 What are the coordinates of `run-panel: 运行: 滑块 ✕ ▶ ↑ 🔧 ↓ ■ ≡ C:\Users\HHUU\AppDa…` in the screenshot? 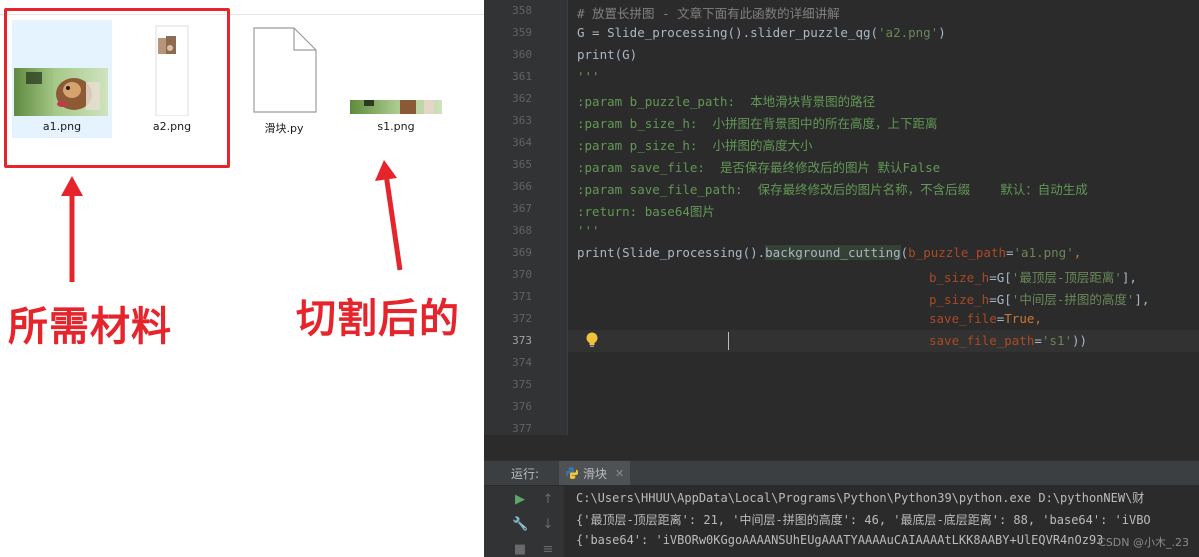 It's located at (841, 508).